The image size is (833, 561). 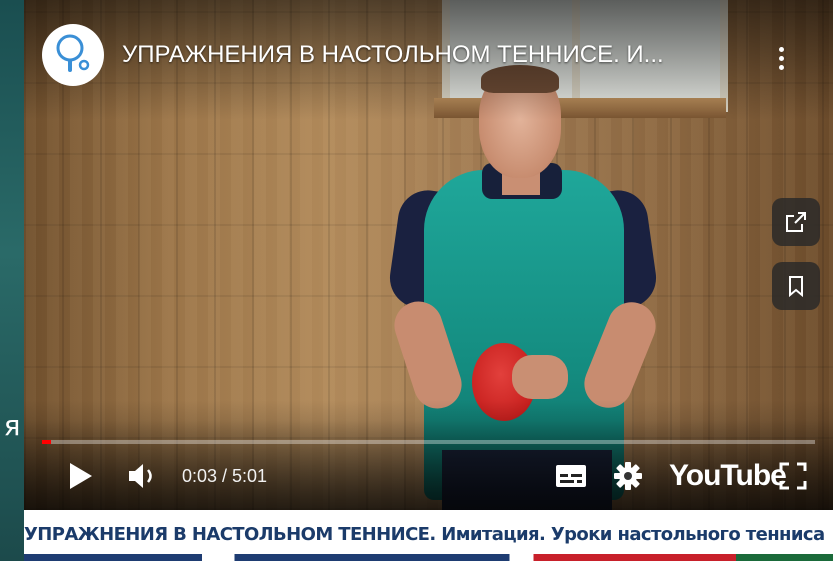 What do you see at coordinates (428, 442) in the screenshot?
I see `progress-bar` at bounding box center [428, 442].